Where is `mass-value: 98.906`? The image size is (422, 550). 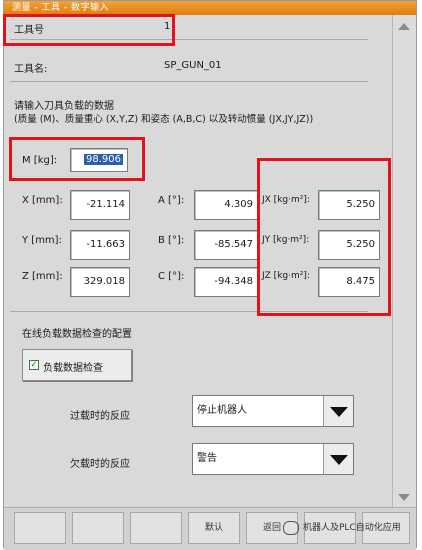
mass-value: 98.906 is located at coordinates (103, 159).